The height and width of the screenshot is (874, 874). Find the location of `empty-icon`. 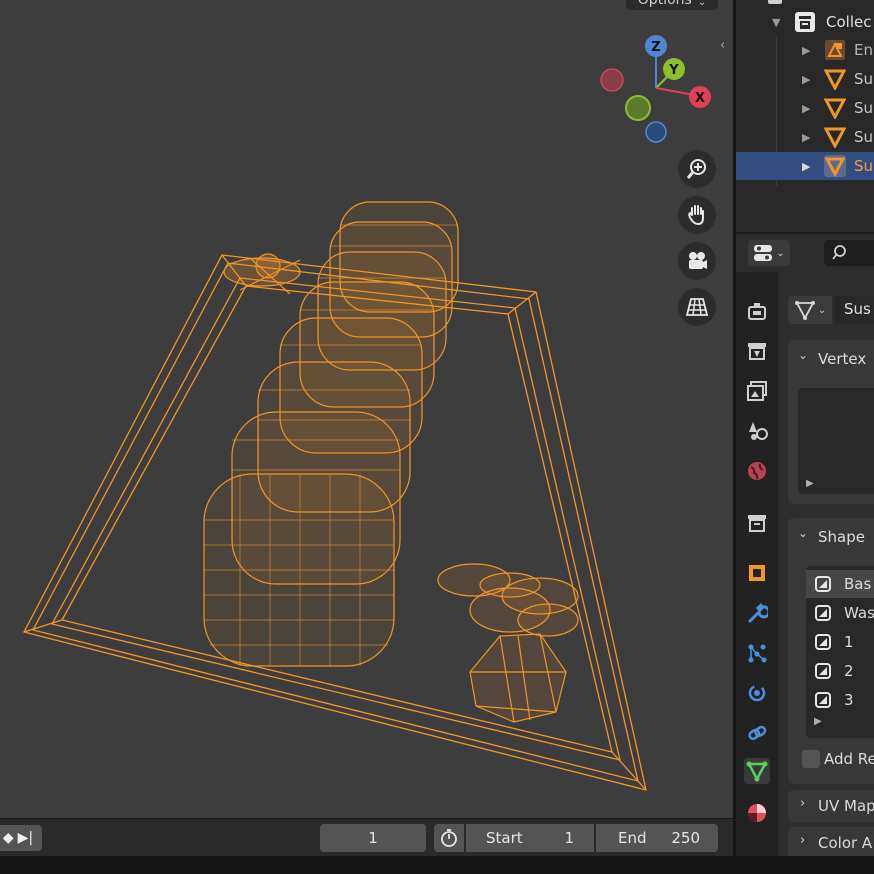

empty-icon is located at coordinates (835, 50).